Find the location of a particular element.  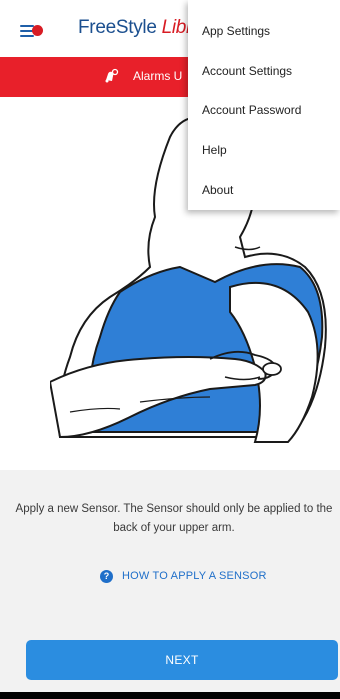

how-to-apply-label: HOW TO APPLY A SENSOR is located at coordinates (194, 576).